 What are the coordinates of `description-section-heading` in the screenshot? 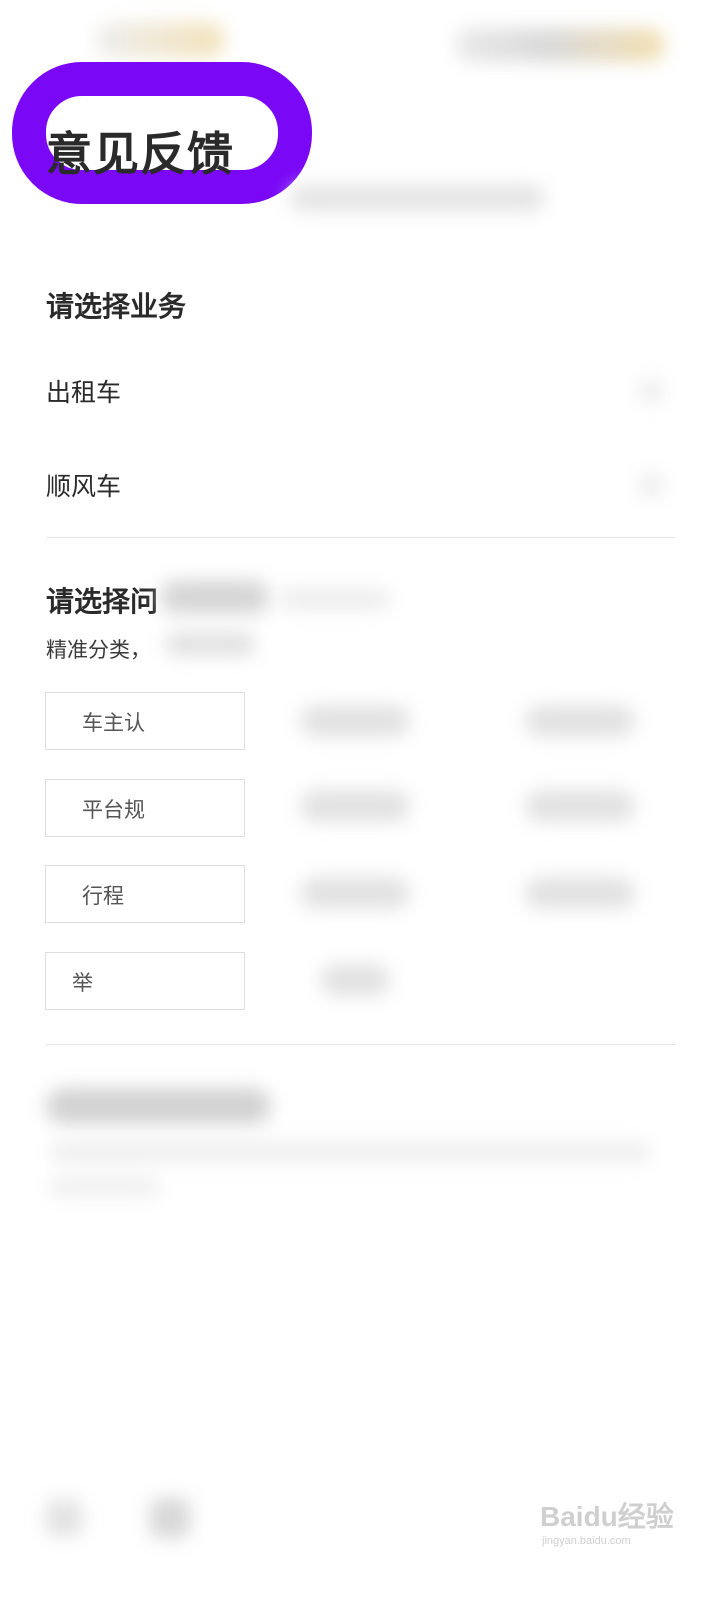 It's located at (158, 1106).